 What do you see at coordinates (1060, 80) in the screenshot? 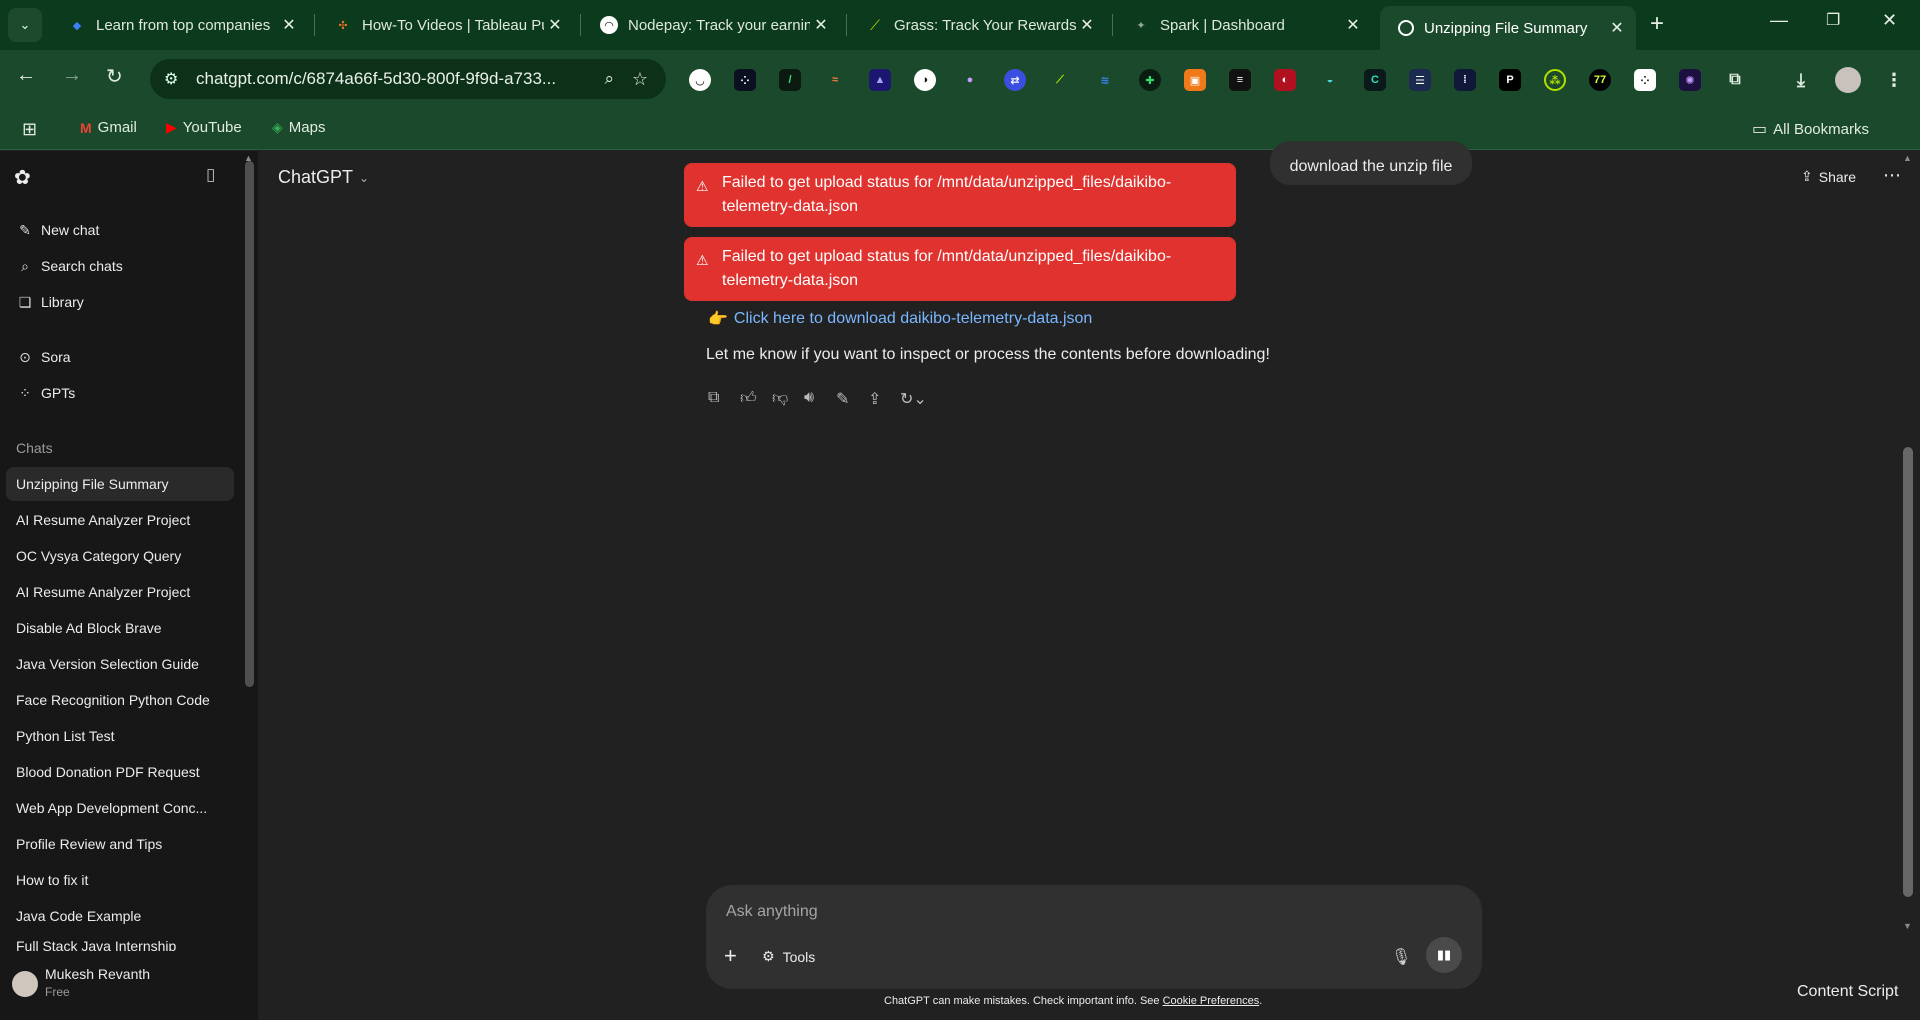
I see `extension-icon: ⟋` at bounding box center [1060, 80].